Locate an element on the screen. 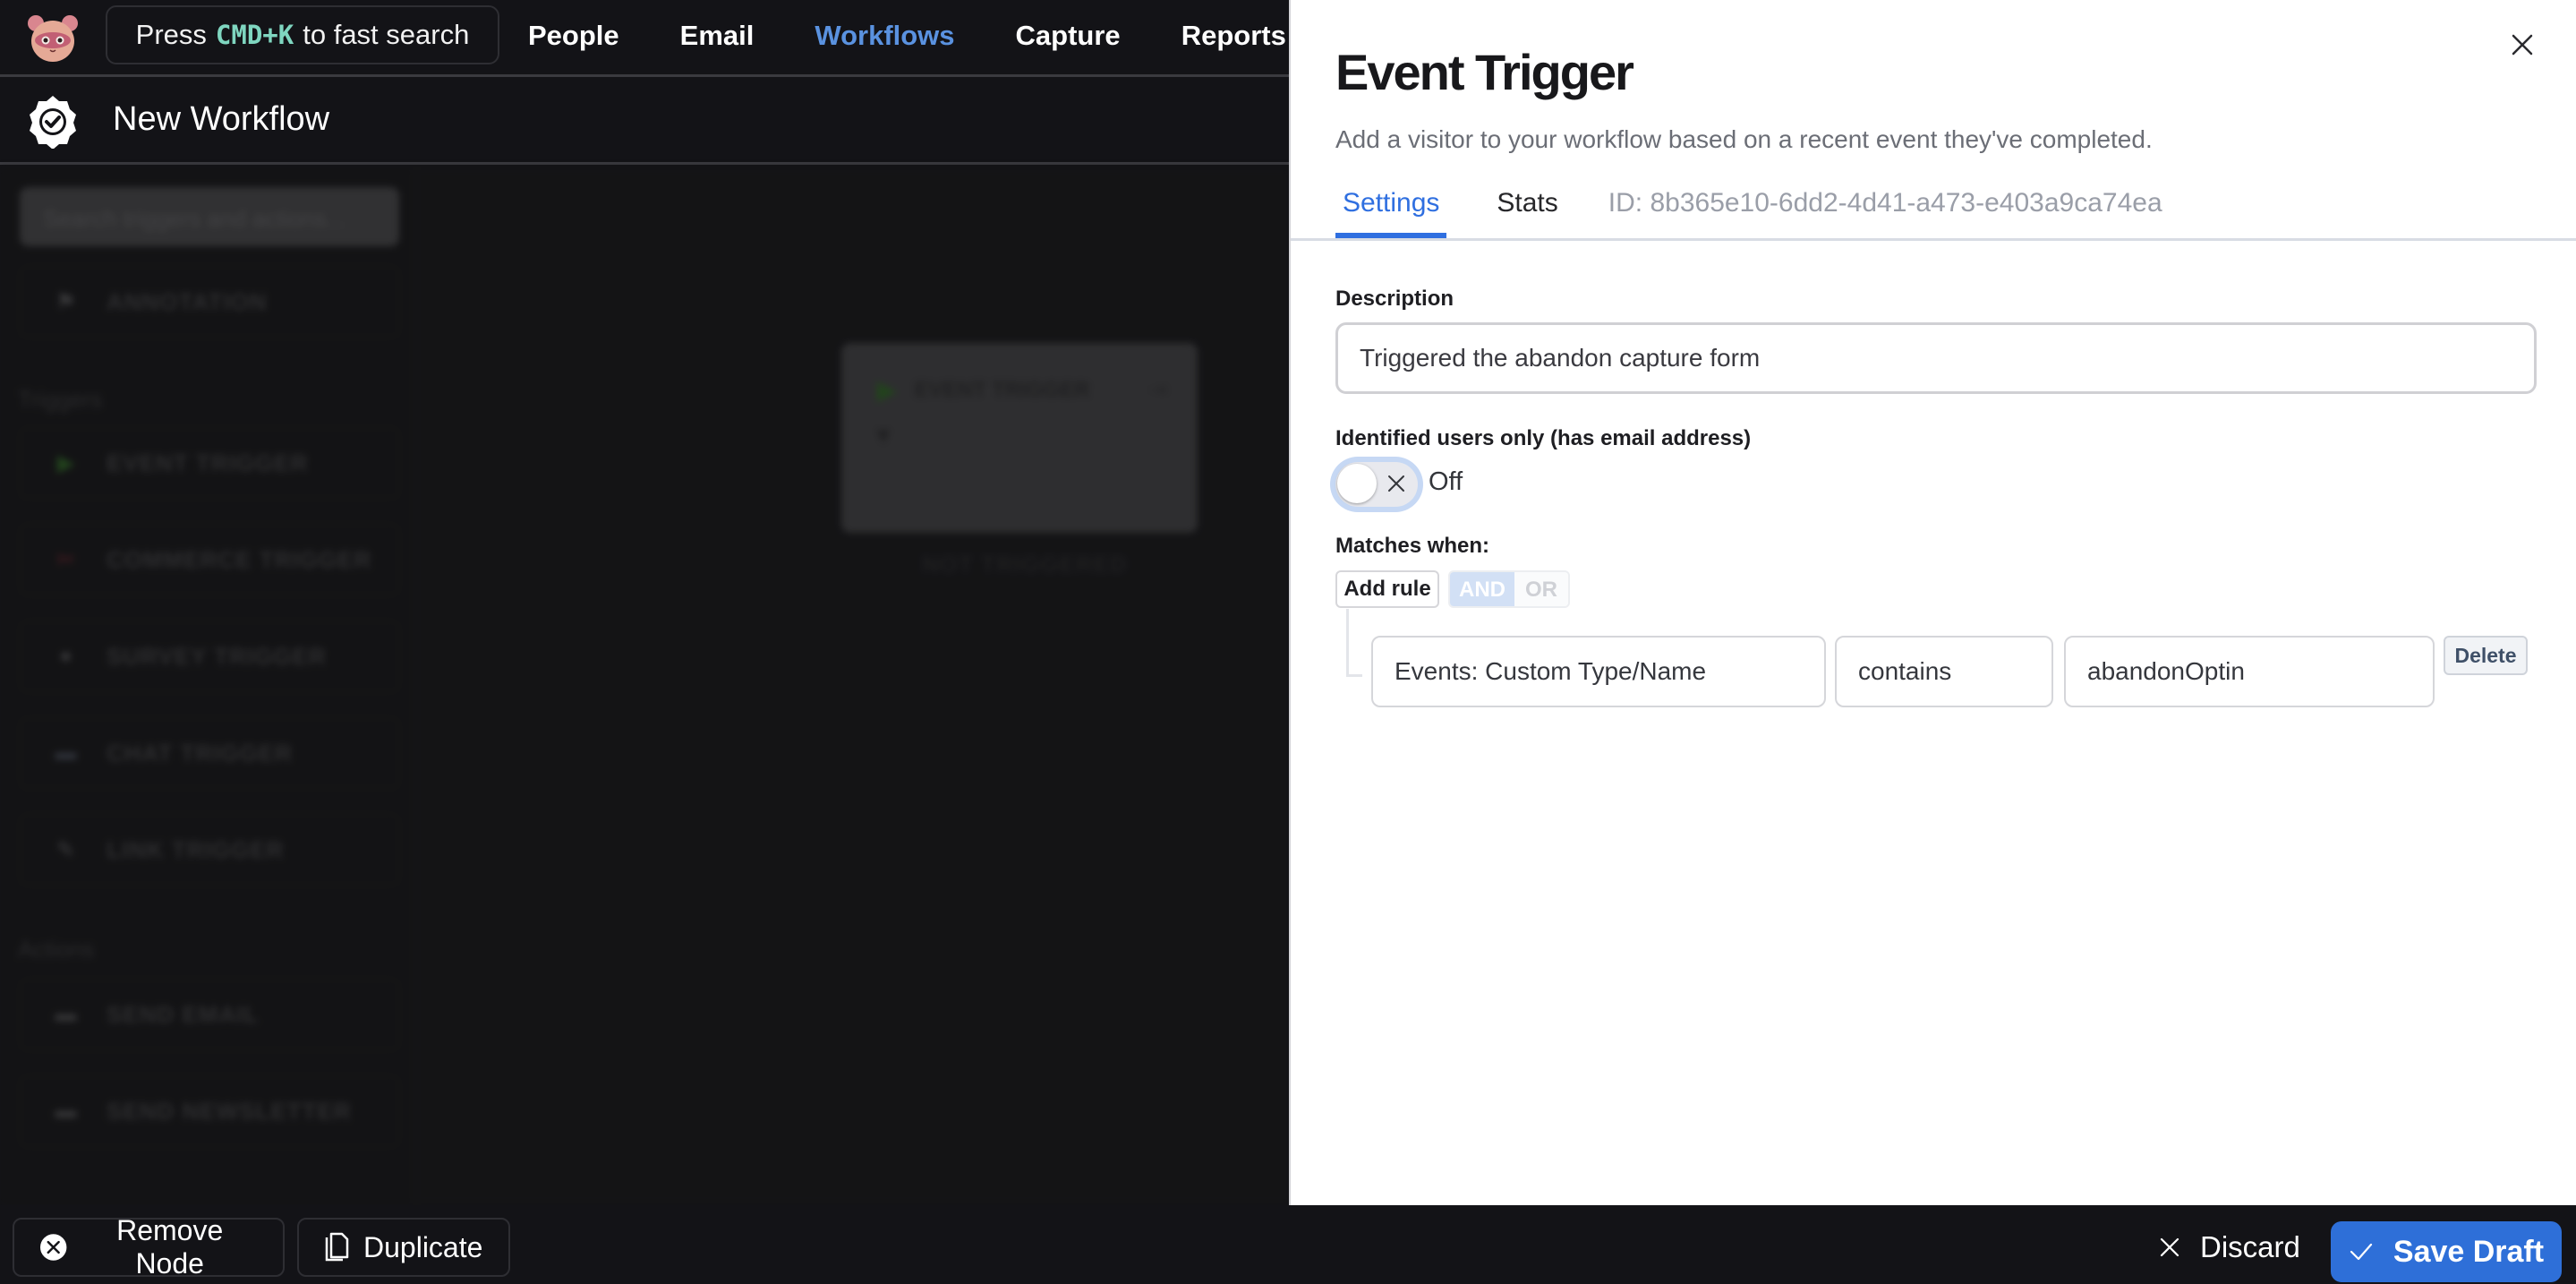  remove-node-button: Remove Node is located at coordinates (149, 1247).